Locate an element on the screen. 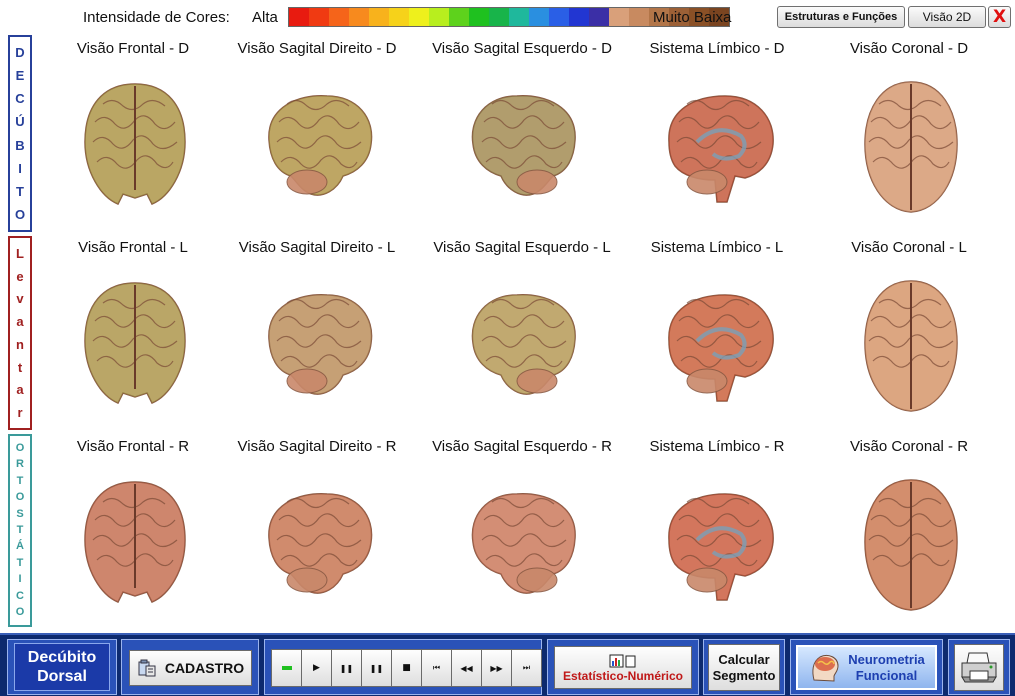 The image size is (1015, 696). print-button is located at coordinates (979, 667).